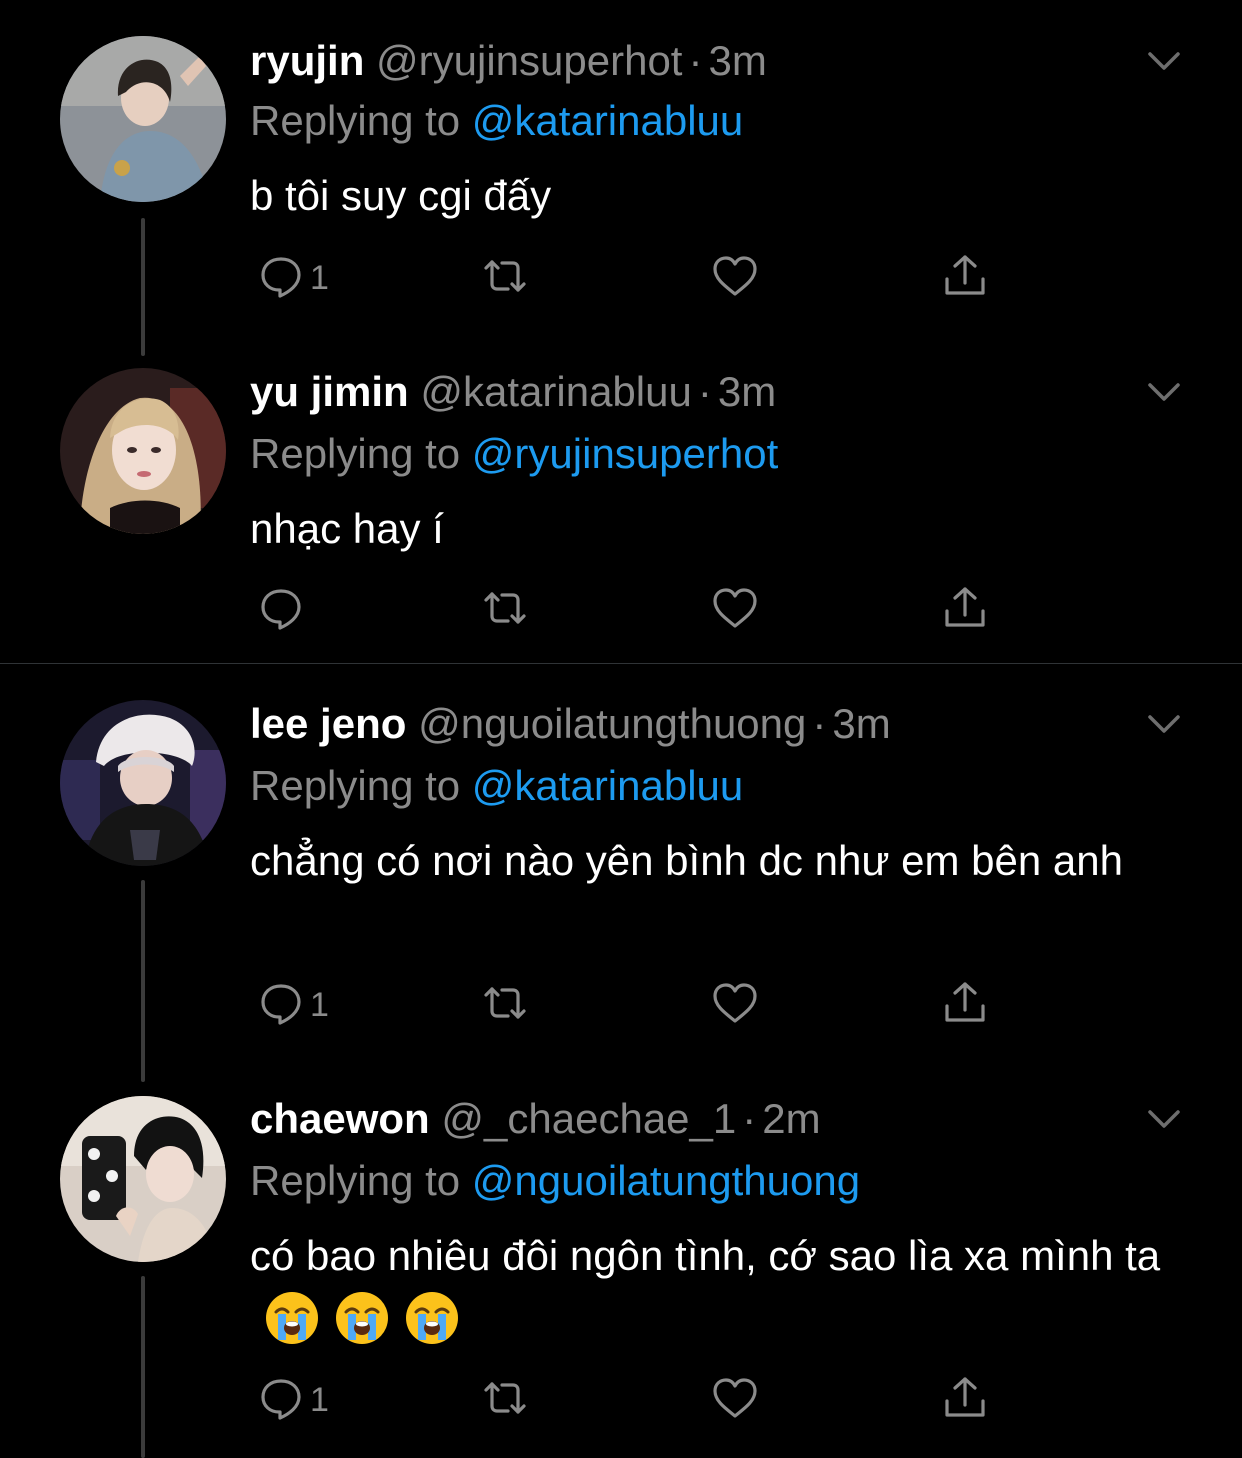 The width and height of the screenshot is (1242, 1458). I want to click on avatar, so click(143, 1179).